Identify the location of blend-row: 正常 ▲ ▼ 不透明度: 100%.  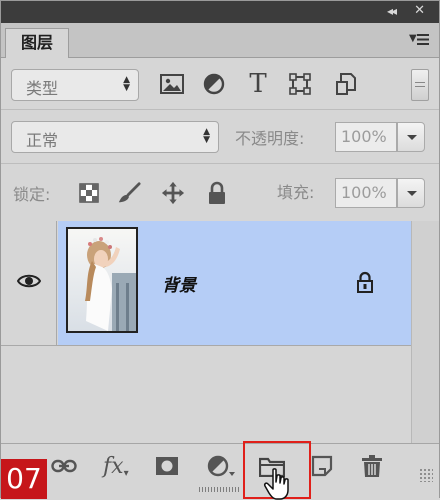
(220, 136).